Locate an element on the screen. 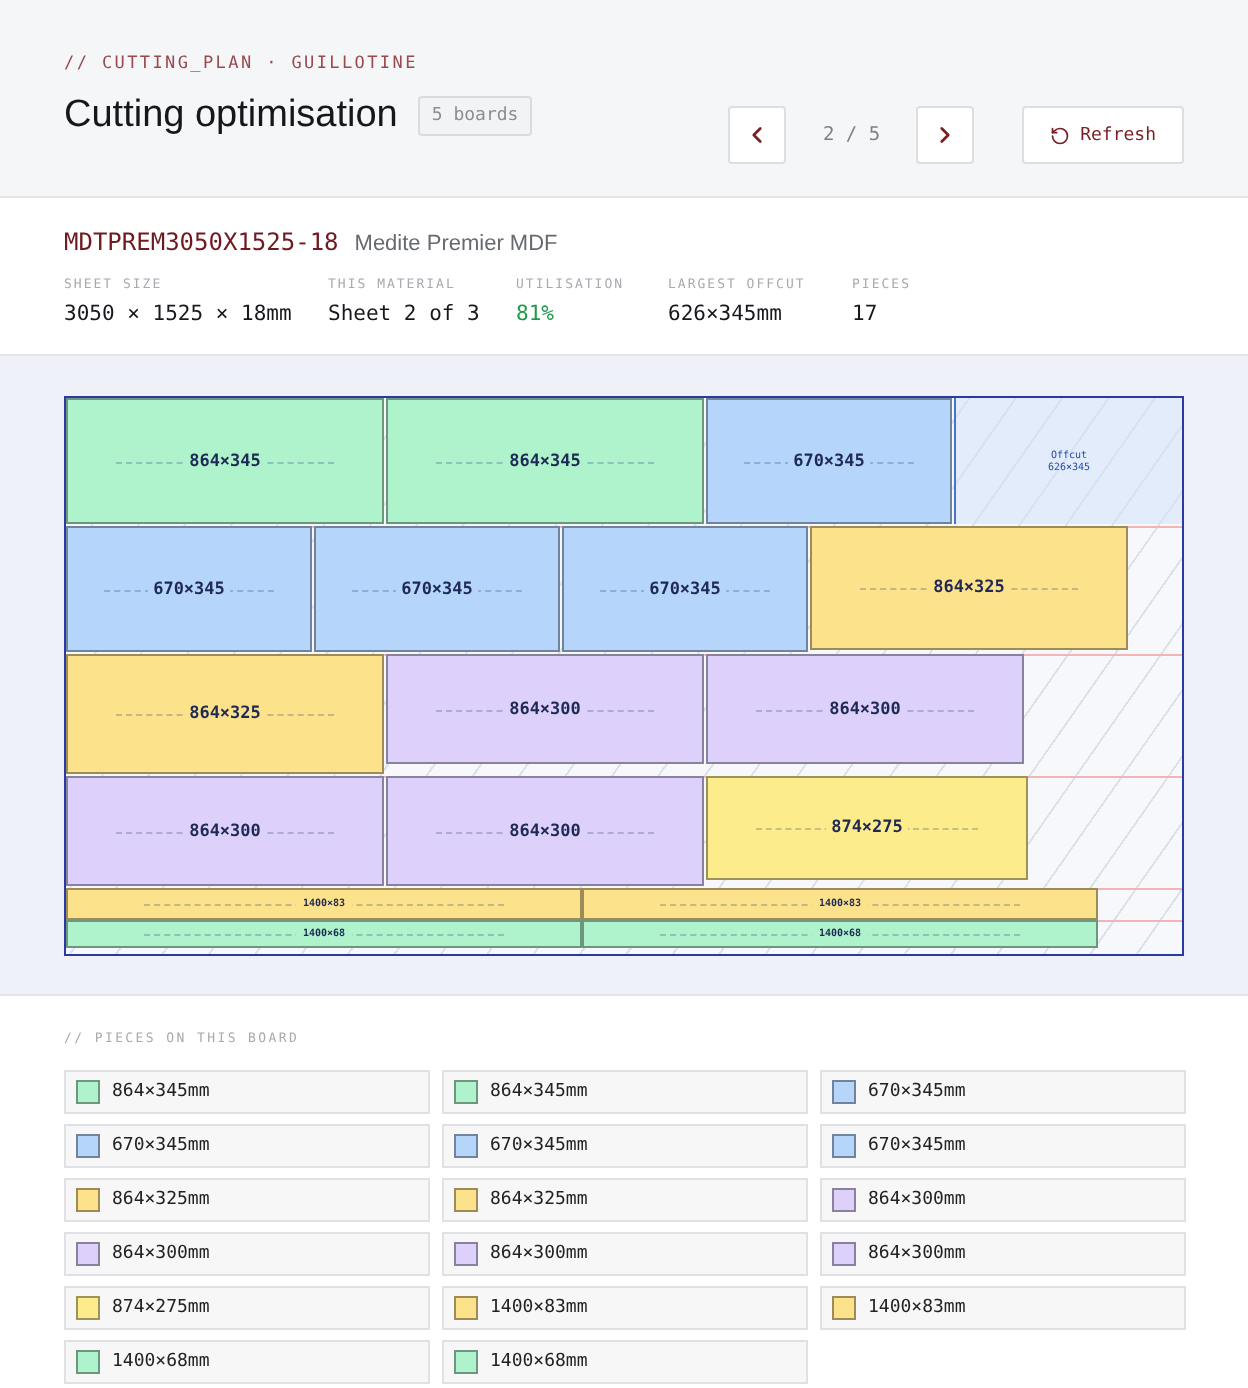 The width and height of the screenshot is (1248, 1388). previous-button is located at coordinates (757, 135).